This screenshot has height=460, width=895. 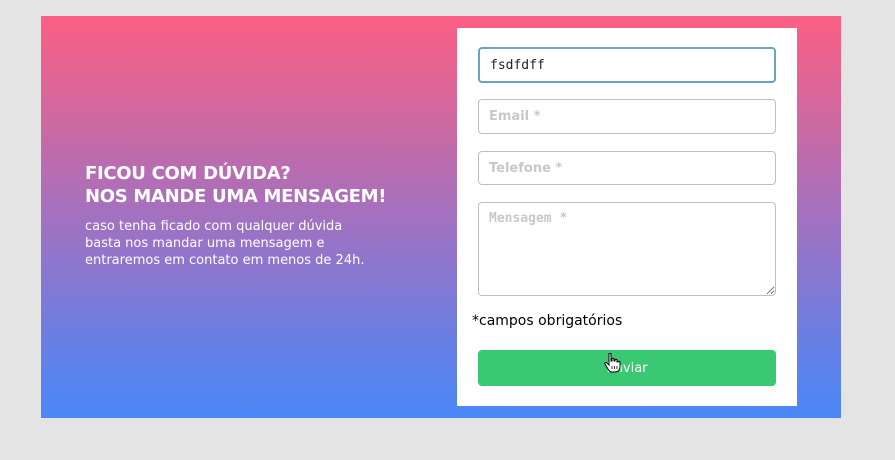 I want to click on heading-line-1: FICOU COM DÚVIDA?, so click(x=188, y=173).